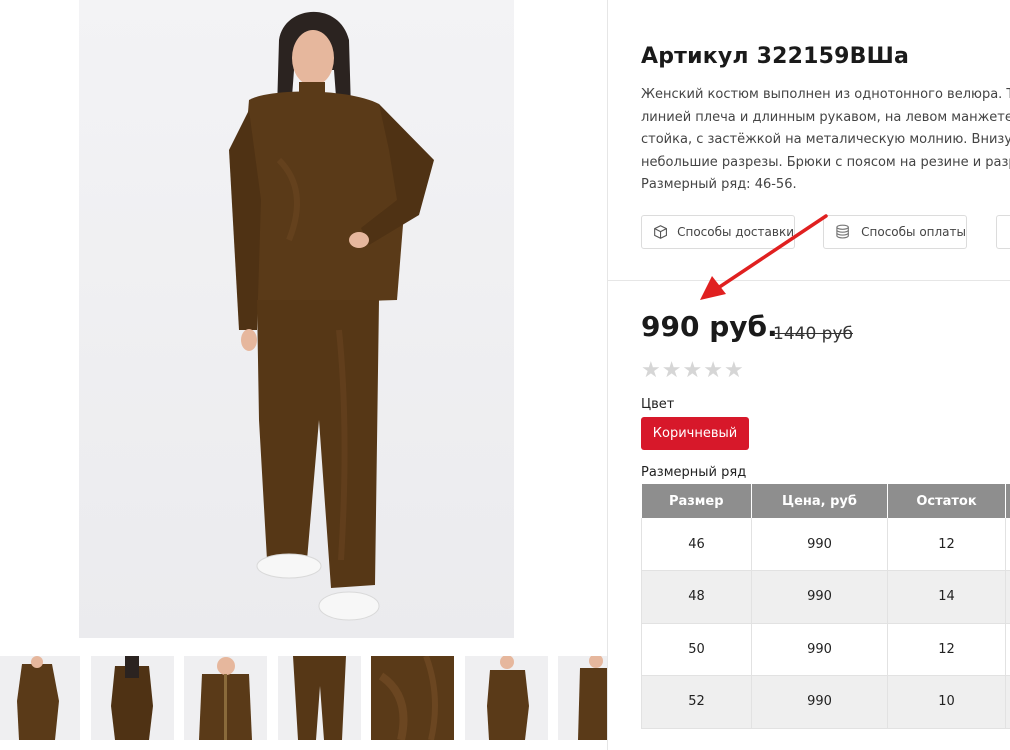  I want to click on payment-methods-button: Способы оплаты, so click(895, 232).